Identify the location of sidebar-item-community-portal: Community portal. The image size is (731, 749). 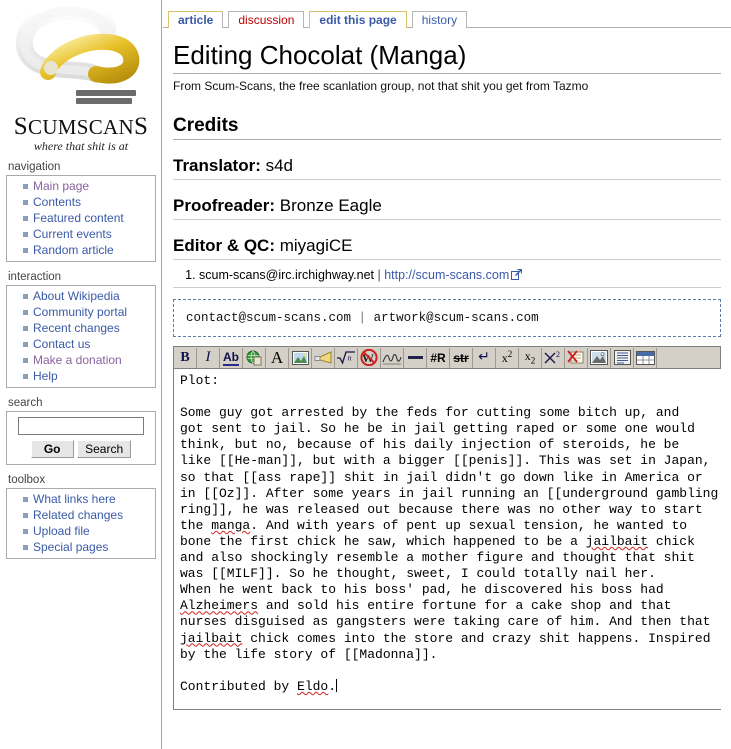
(80, 312).